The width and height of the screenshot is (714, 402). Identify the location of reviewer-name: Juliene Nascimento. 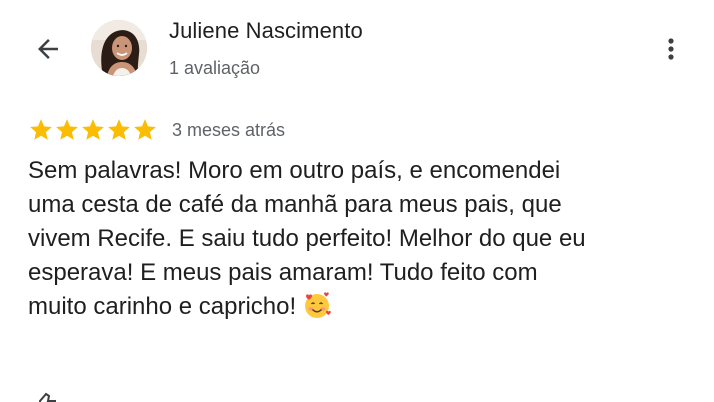
(266, 31).